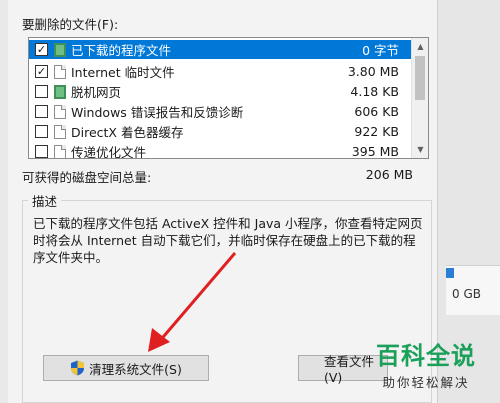 The image size is (500, 403). I want to click on file-size: 395 MB, so click(375, 151).